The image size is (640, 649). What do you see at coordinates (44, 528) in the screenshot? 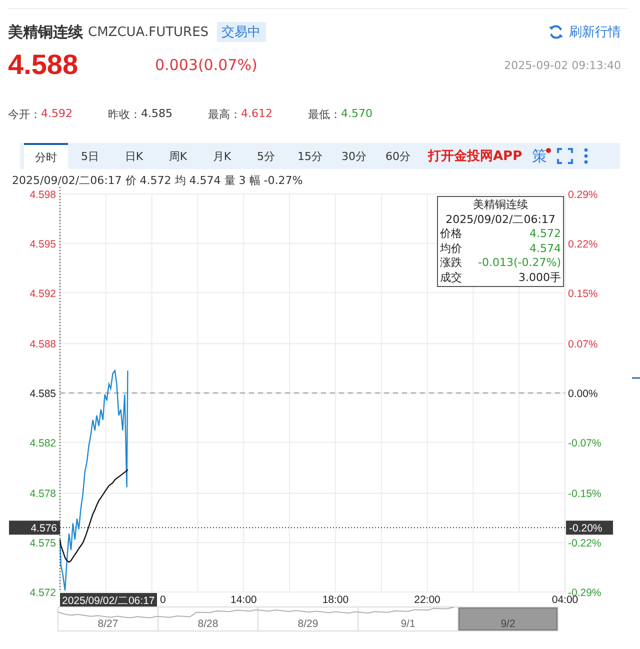
I see `ref-line-label: 4.576` at bounding box center [44, 528].